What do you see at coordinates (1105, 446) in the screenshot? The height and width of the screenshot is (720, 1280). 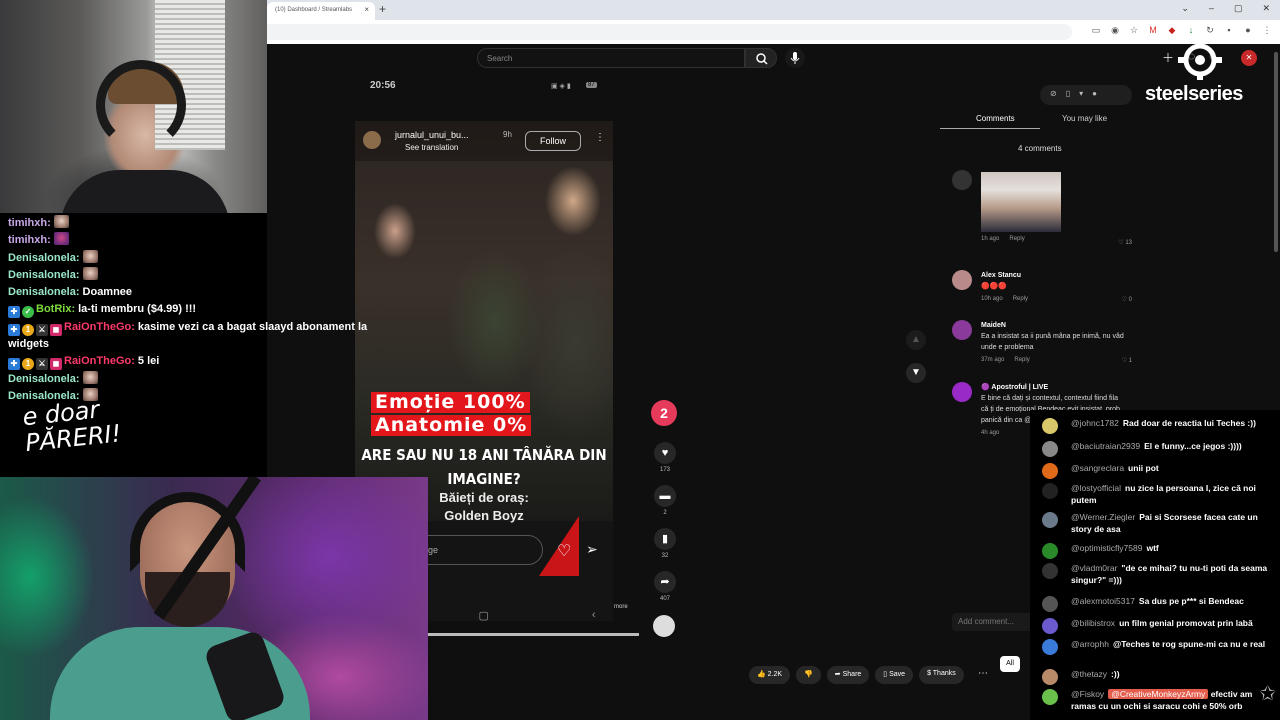 I see `chat-author: @baciutraian2939` at bounding box center [1105, 446].